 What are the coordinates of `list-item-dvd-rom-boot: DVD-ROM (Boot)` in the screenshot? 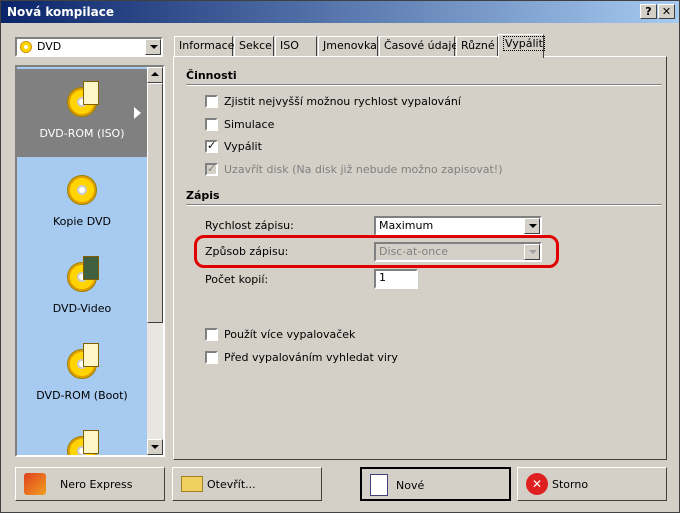 It's located at (82, 375).